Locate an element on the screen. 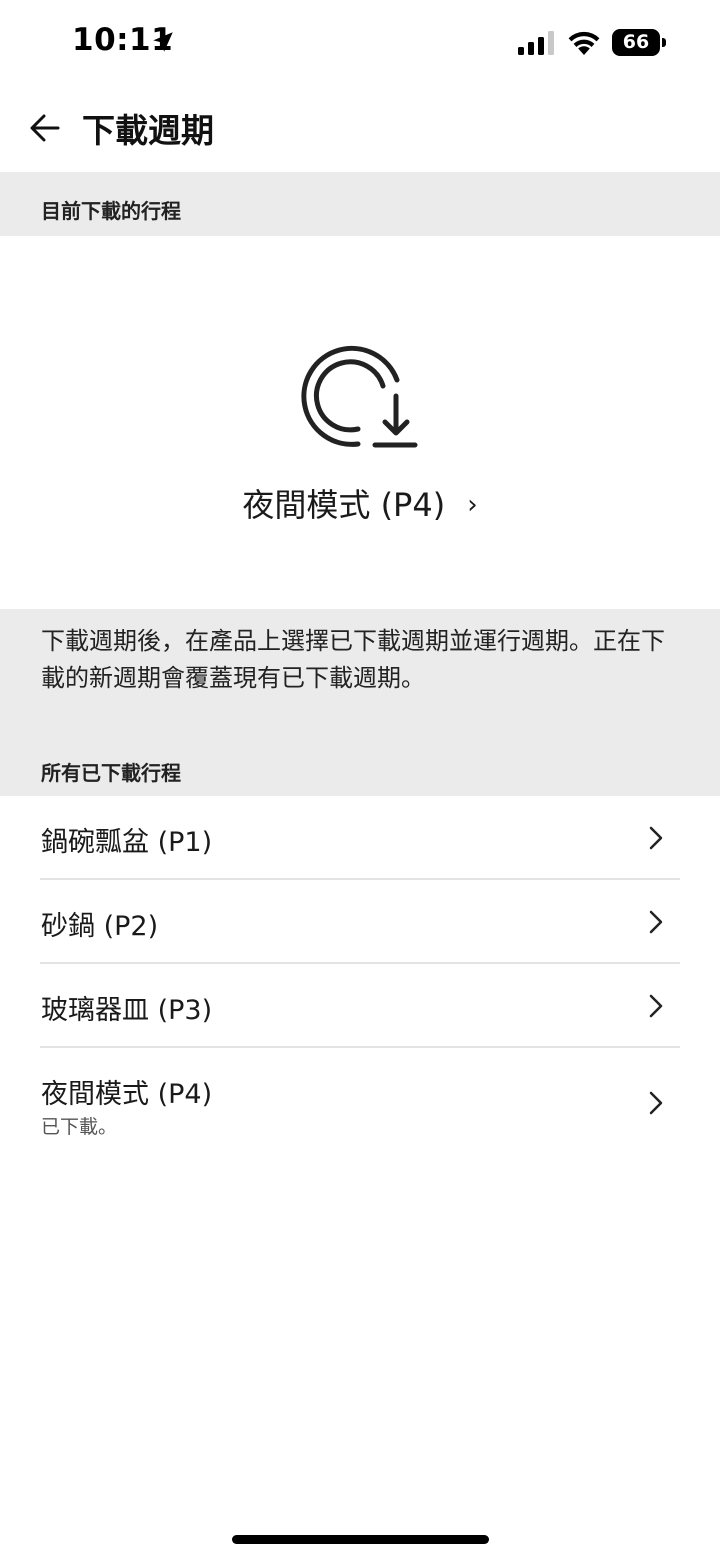  location-arrow-icon is located at coordinates (163, 42).